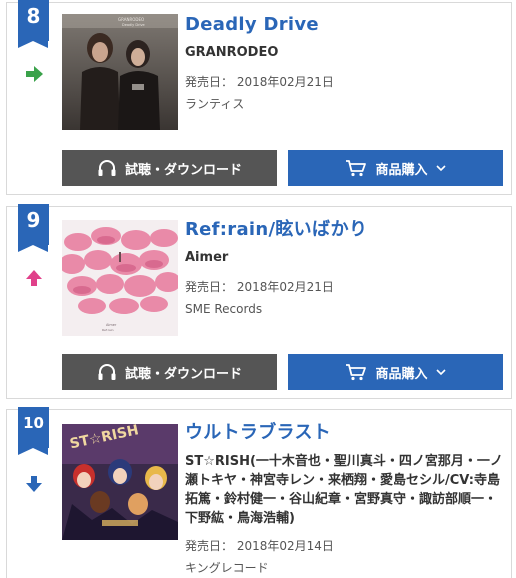 This screenshot has width=516, height=578. What do you see at coordinates (285, 546) in the screenshot?
I see `release-date: 2018年02月14日` at bounding box center [285, 546].